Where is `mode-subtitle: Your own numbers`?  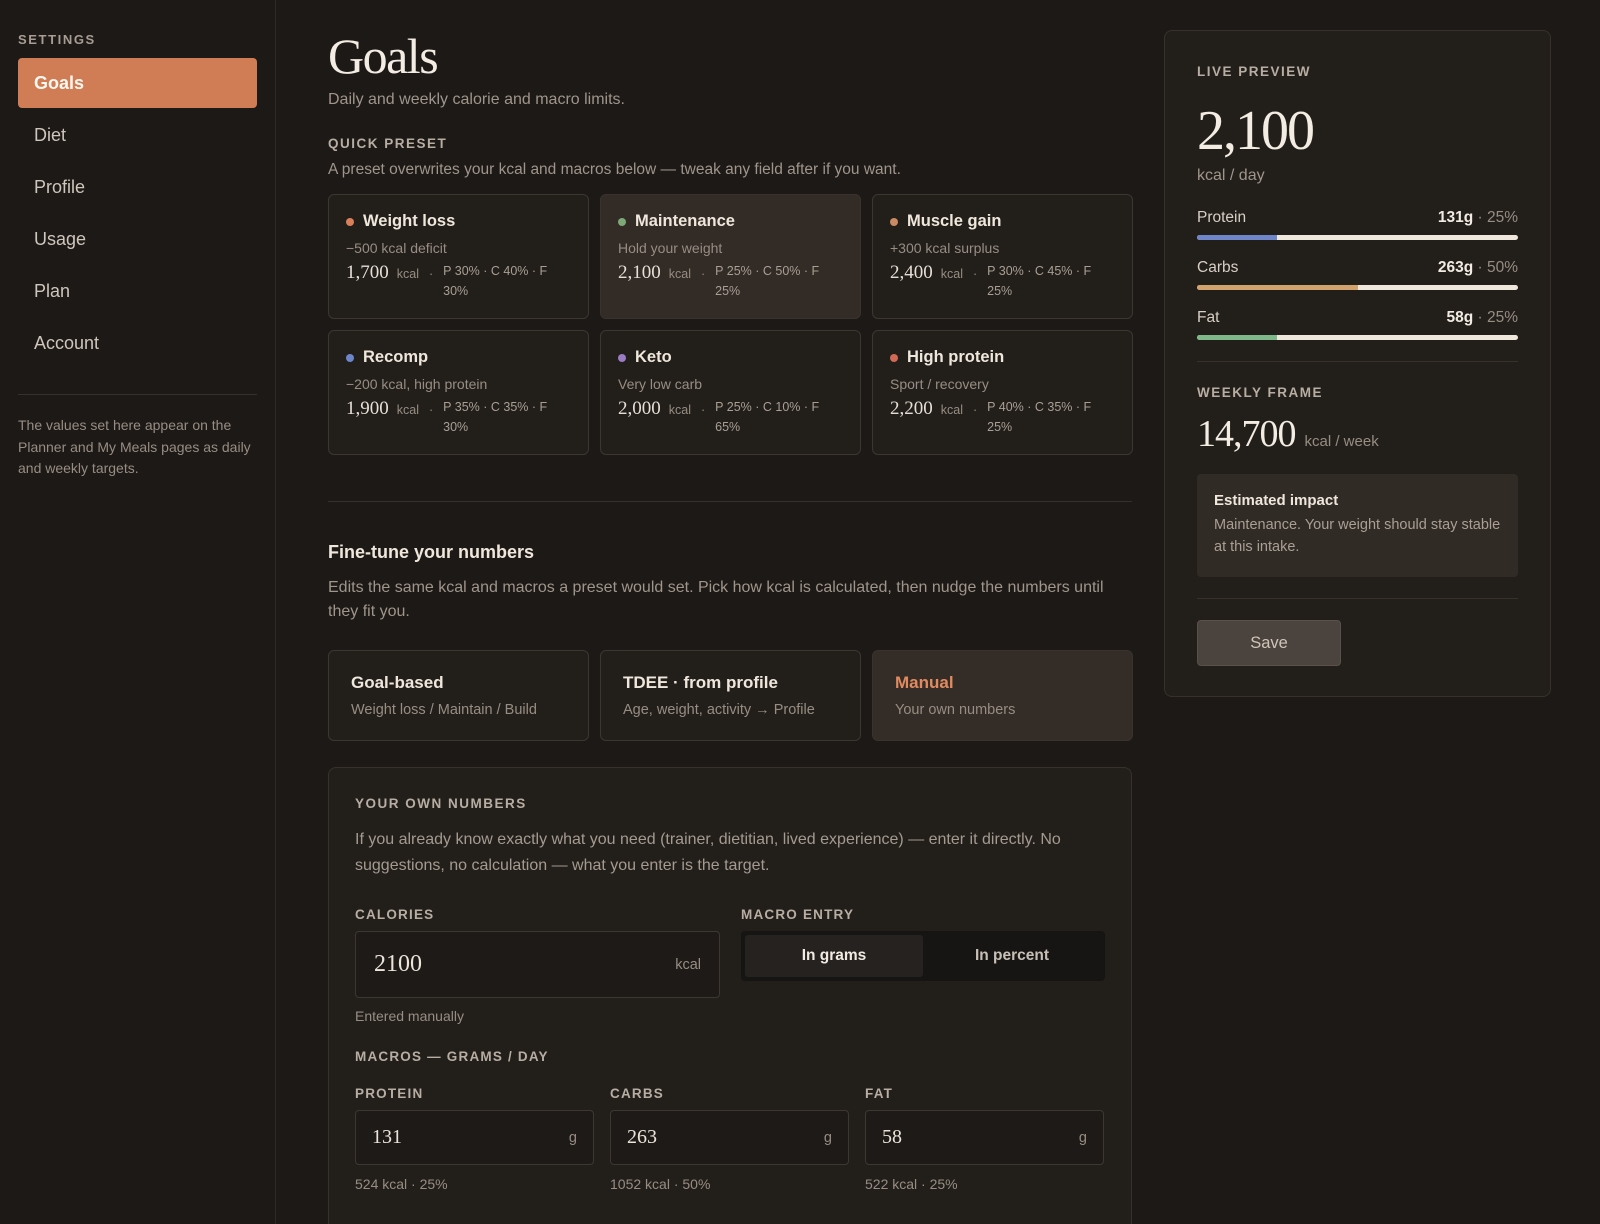
mode-subtitle: Your own numbers is located at coordinates (955, 710).